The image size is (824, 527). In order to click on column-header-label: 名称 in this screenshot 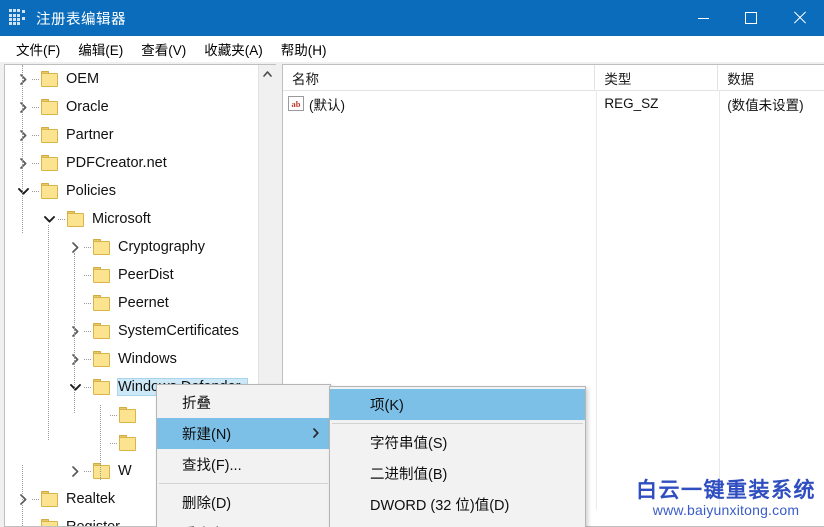, I will do `click(305, 79)`.